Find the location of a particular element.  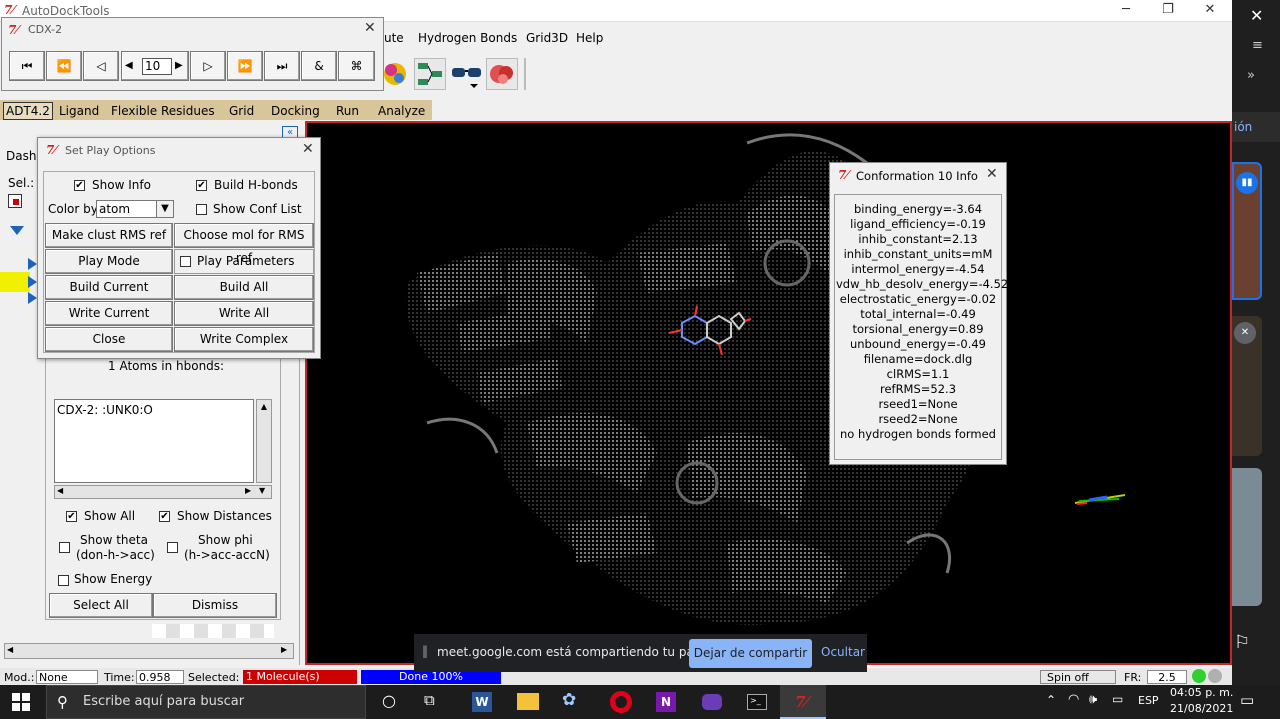

fast-forward-button: ⏩ is located at coordinates (245, 66).